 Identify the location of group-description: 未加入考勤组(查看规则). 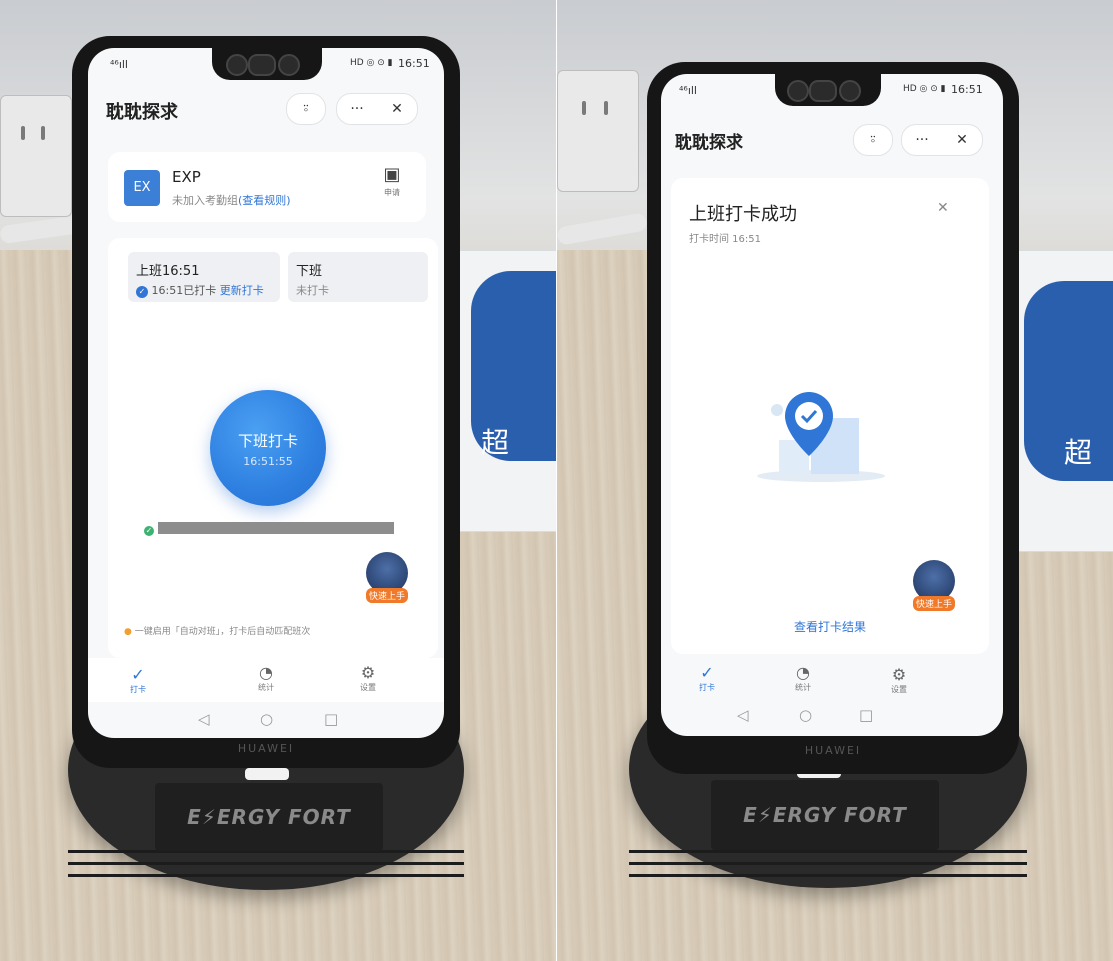
(231, 200).